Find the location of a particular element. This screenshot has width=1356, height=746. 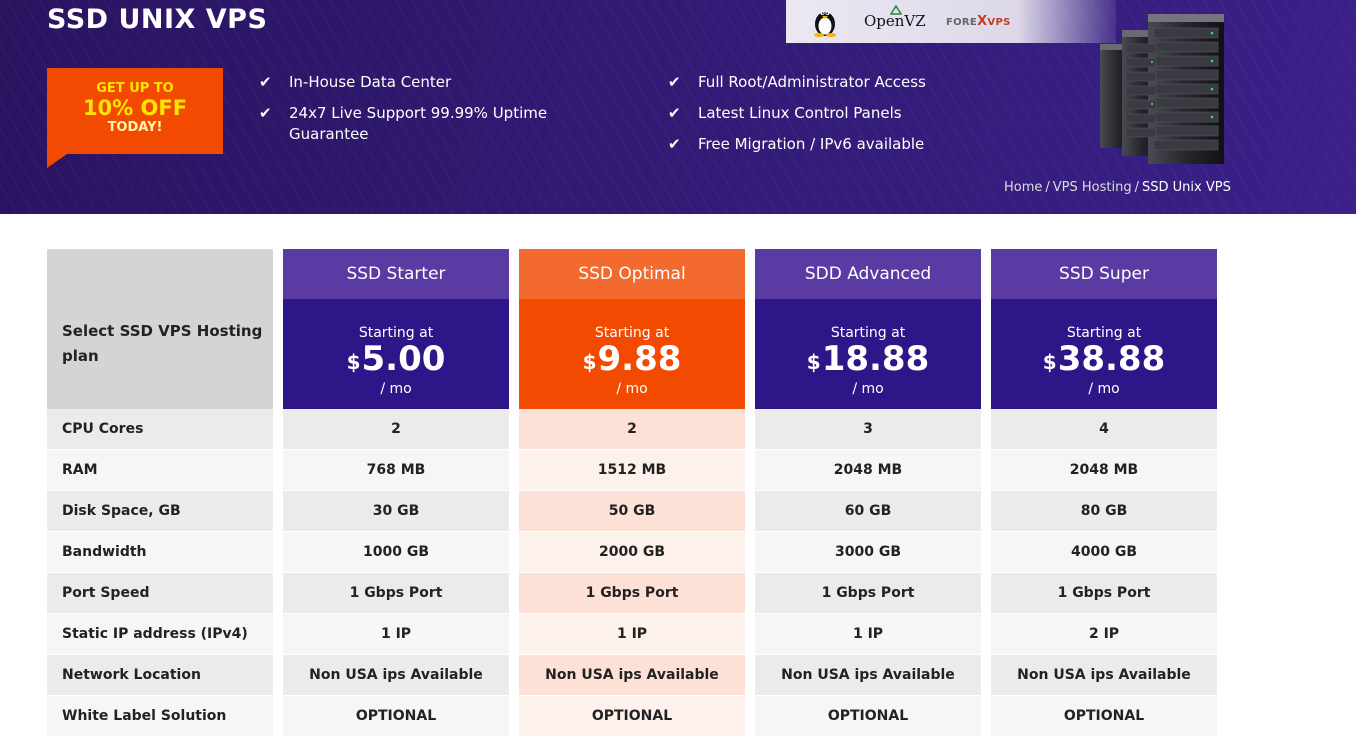

promo-badge: GET UP TO 10% OFF TODAY! is located at coordinates (135, 118).